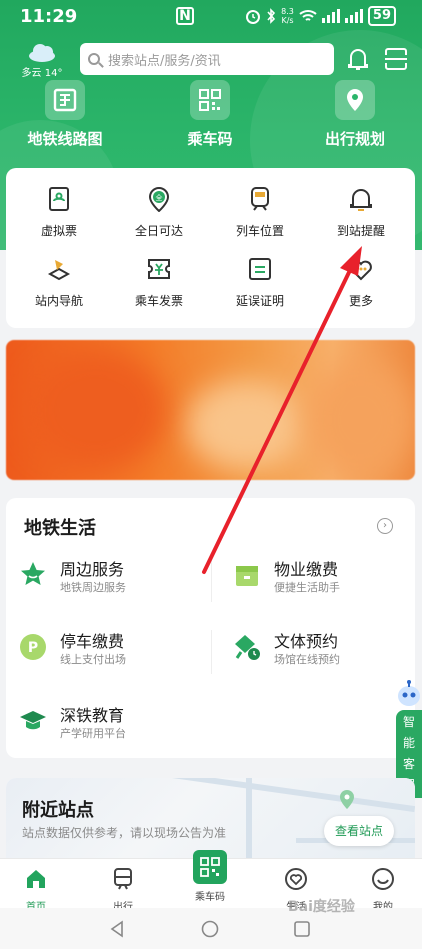 The image size is (422, 949). I want to click on service-more: 更多, so click(361, 282).